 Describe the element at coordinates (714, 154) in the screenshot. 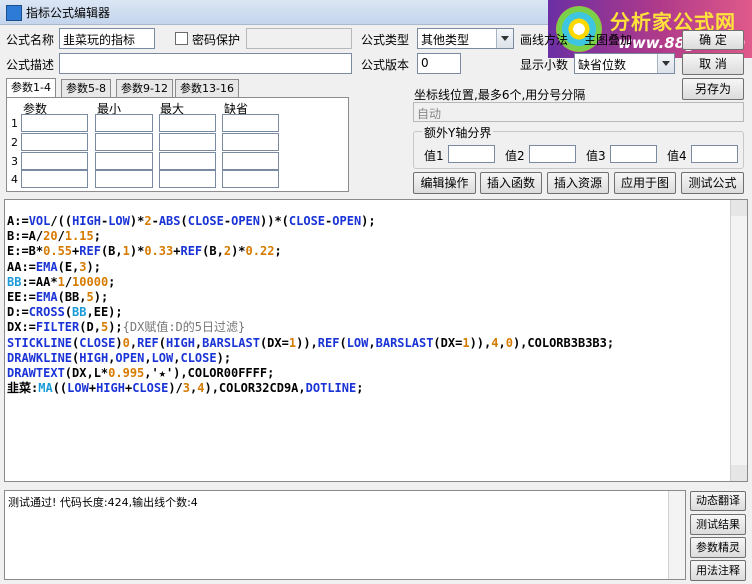

I see `value-4-field` at that location.